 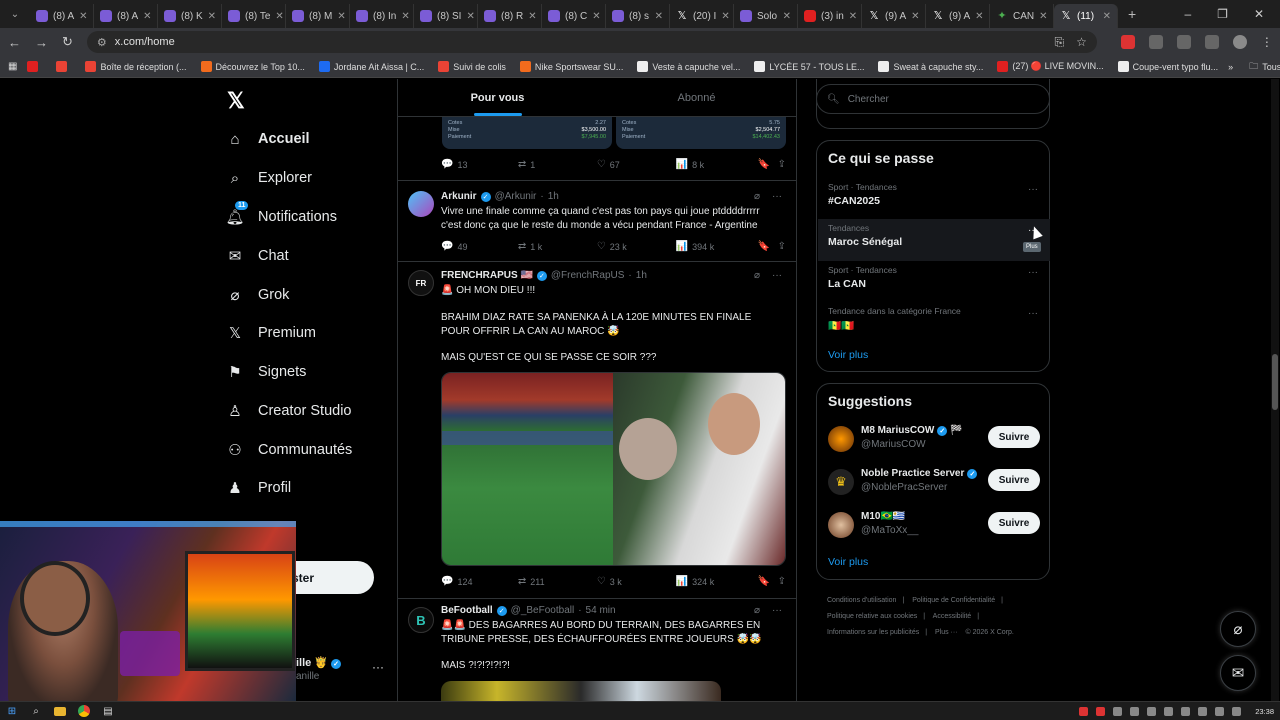 What do you see at coordinates (934, 240) in the screenshot?
I see `trend-item: Tendances Maroc Sénégal ···` at bounding box center [934, 240].